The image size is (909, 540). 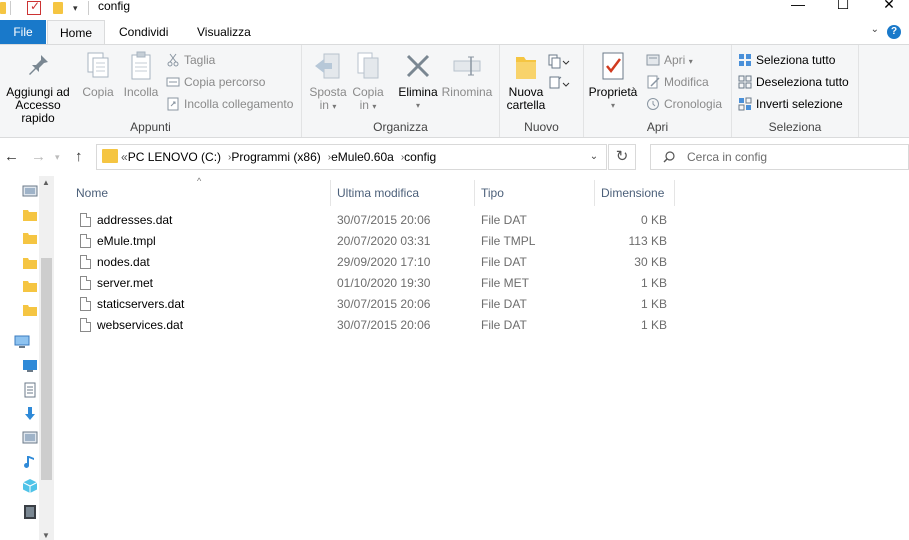 What do you see at coordinates (613, 80) in the screenshot?
I see `properties-button: Proprietà ▾` at bounding box center [613, 80].